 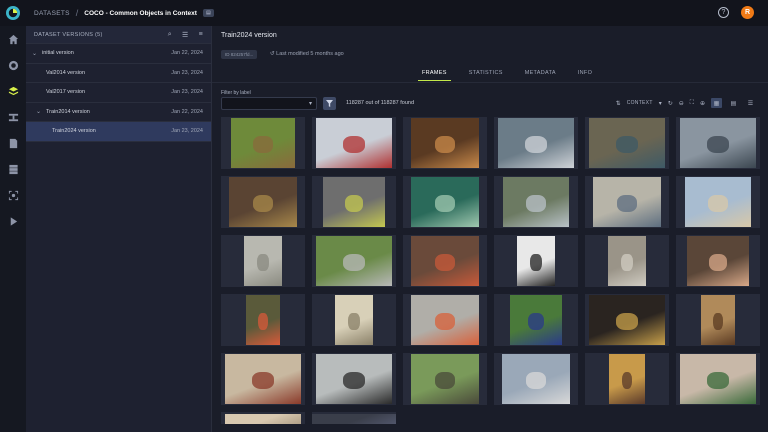 I want to click on breadcrumb-project: COCO - Common Objects in Context, so click(x=140, y=13).